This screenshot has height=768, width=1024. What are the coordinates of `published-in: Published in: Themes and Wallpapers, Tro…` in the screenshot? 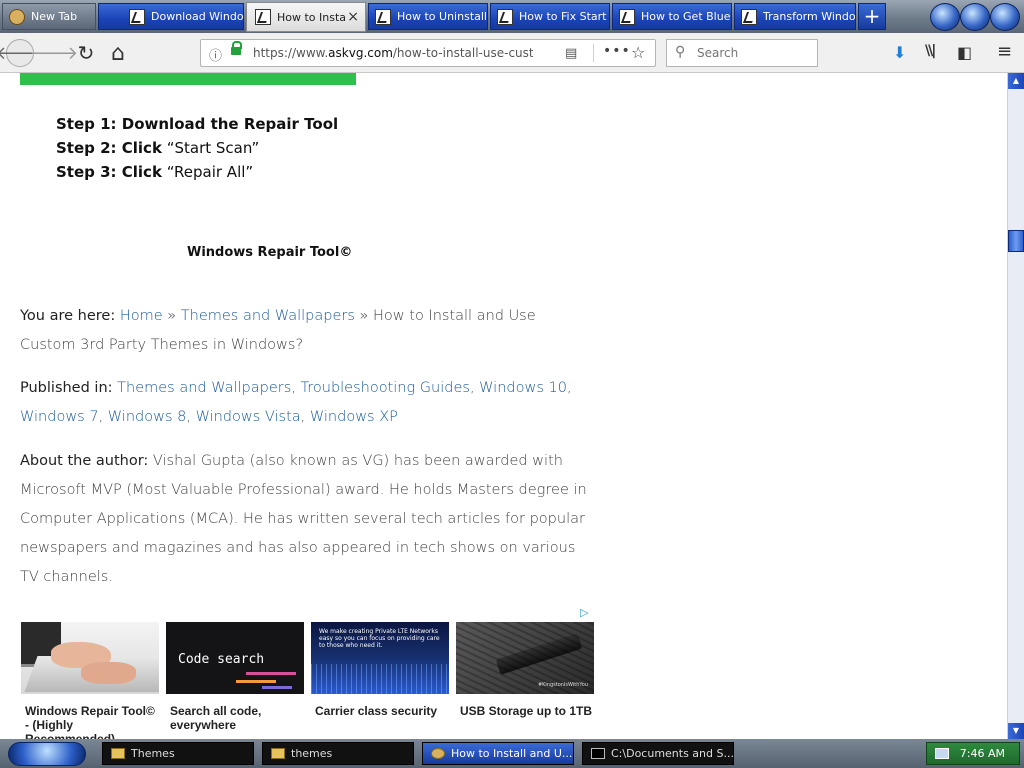 It's located at (296, 402).